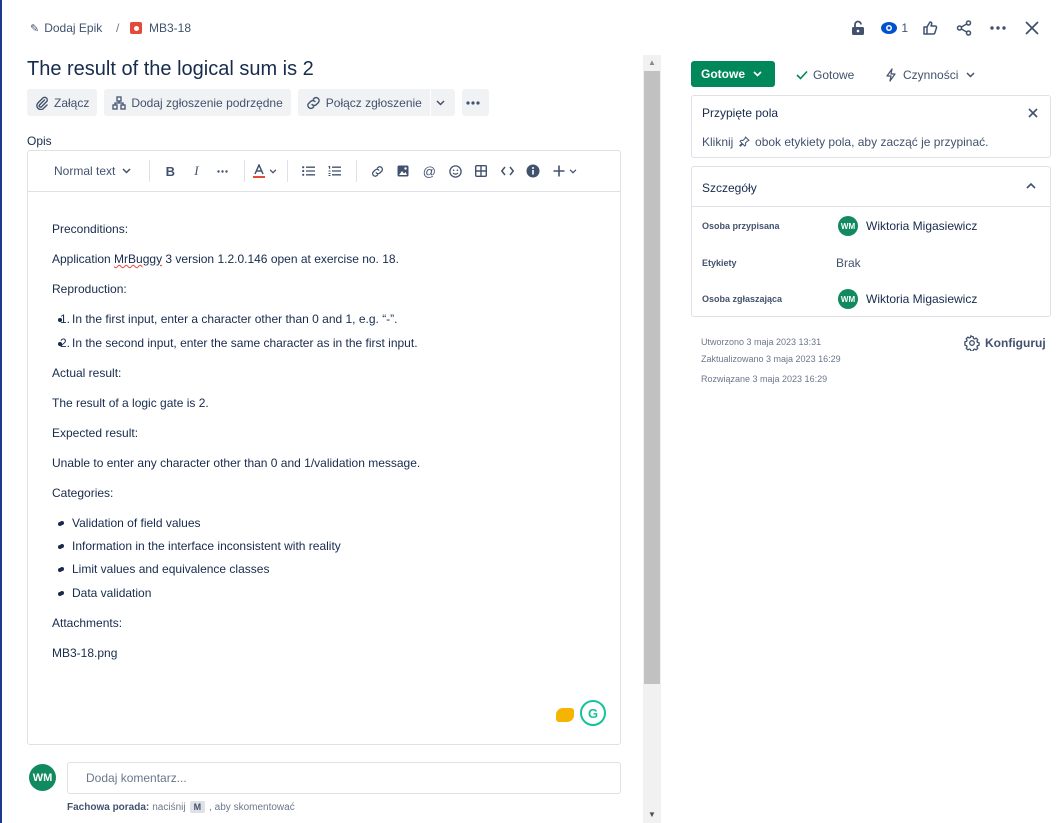  Describe the element at coordinates (1005, 343) in the screenshot. I see `configure-button: Konfiguruj` at that location.